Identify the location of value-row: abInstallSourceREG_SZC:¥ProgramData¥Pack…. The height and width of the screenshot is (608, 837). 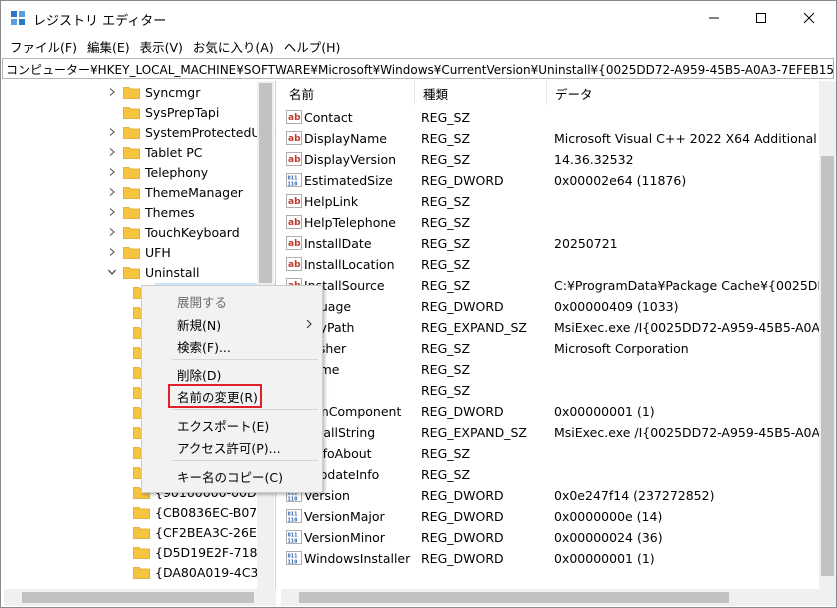
(550, 285).